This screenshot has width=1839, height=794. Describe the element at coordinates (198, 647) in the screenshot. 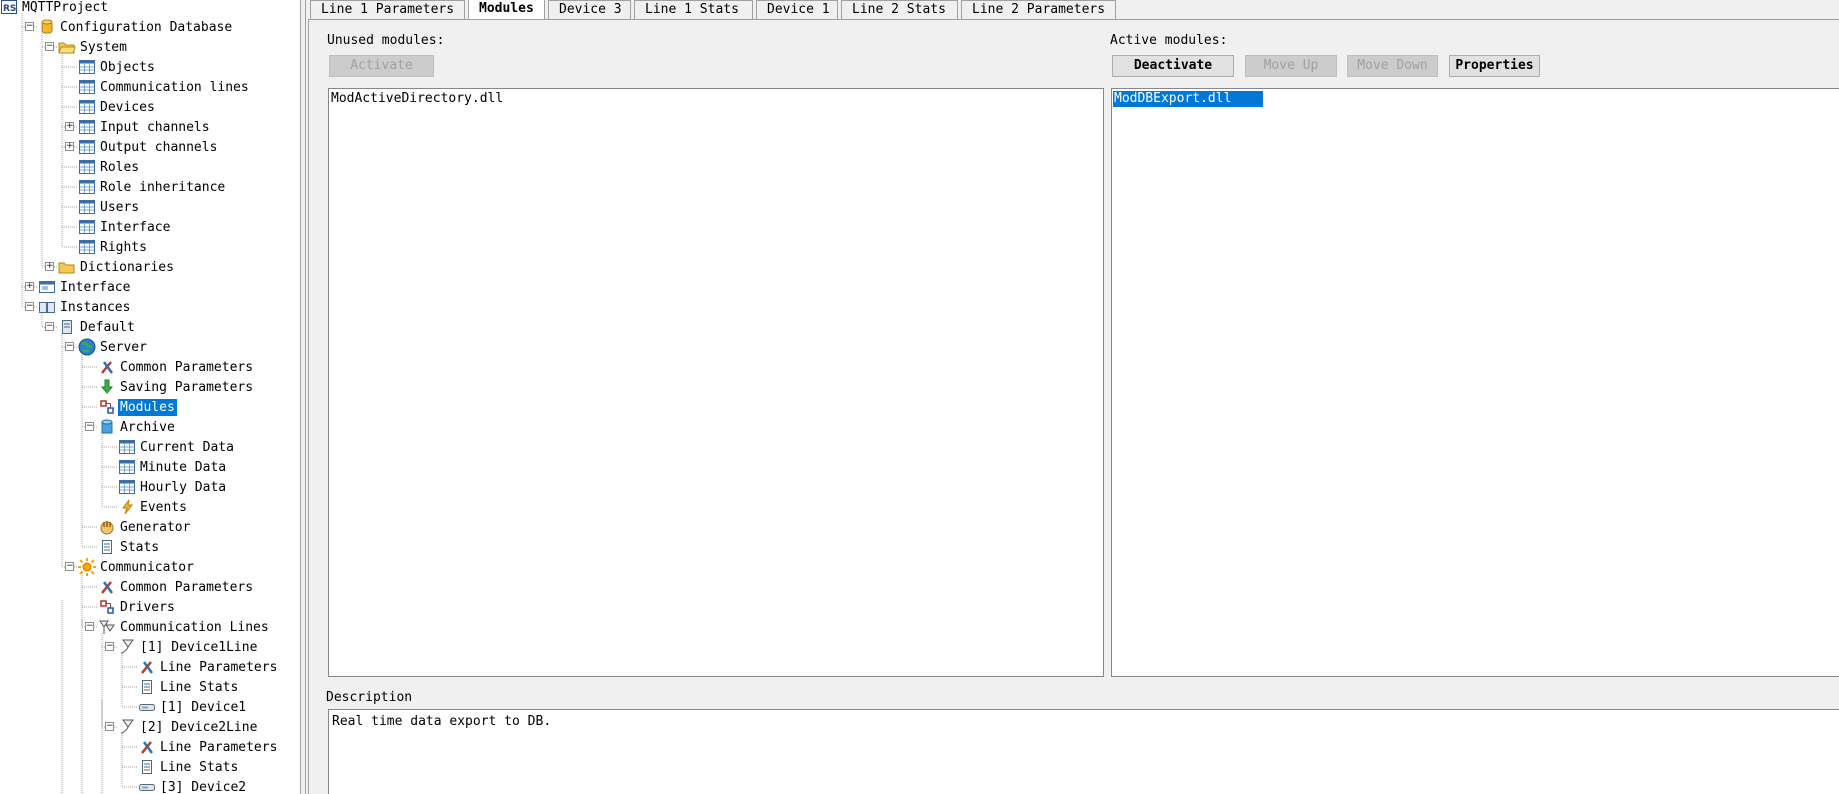

I see `tree-node-label: [1] Device1Line` at that location.